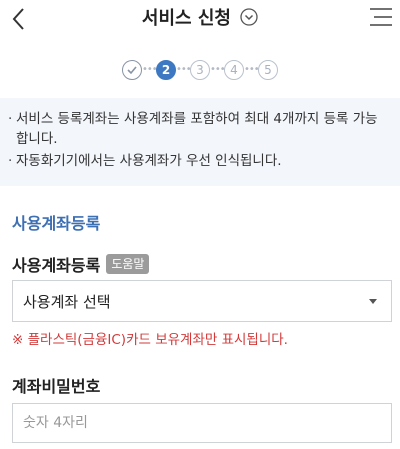  What do you see at coordinates (202, 301) in the screenshot?
I see `account-select: 사용계좌 선택` at bounding box center [202, 301].